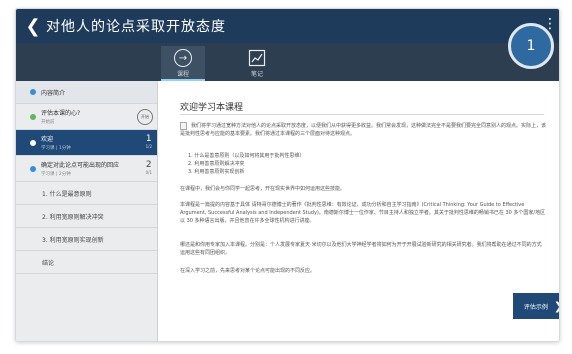  What do you see at coordinates (256, 74) in the screenshot?
I see `tab-notes-label: 笔记` at bounding box center [256, 74].